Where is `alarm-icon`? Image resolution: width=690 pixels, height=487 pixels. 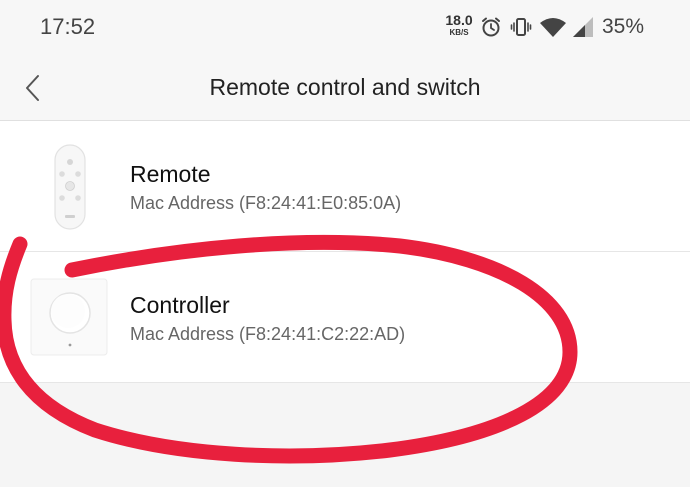
alarm-icon is located at coordinates (491, 27).